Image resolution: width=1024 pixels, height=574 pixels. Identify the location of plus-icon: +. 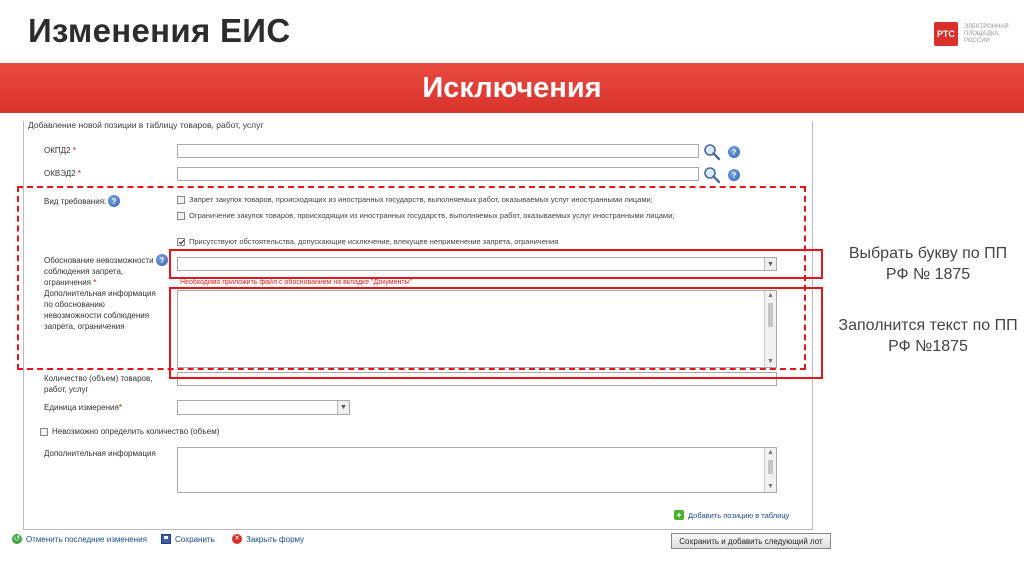
(679, 515).